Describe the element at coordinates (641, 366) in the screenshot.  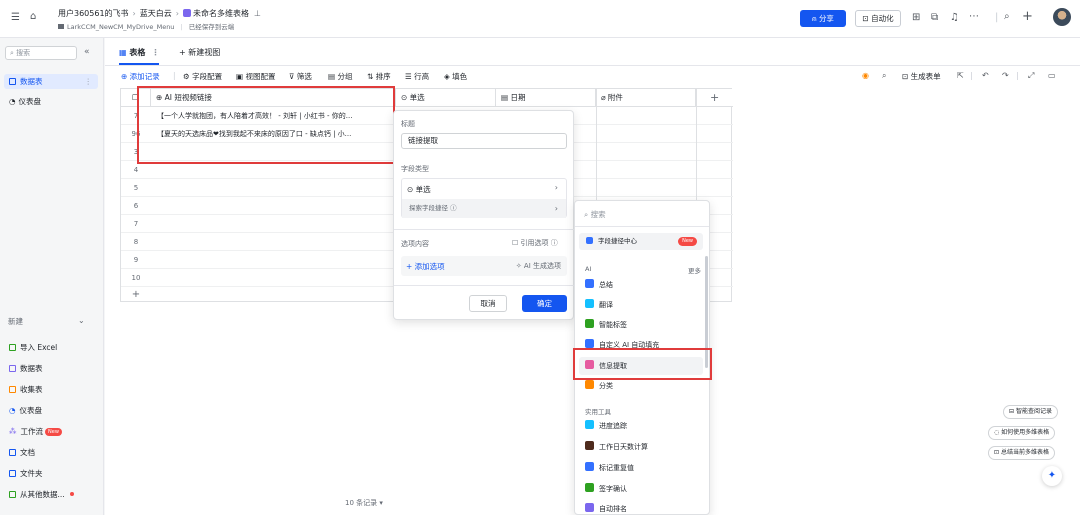
I see `ai-item-info-extract: 信息提取` at that location.